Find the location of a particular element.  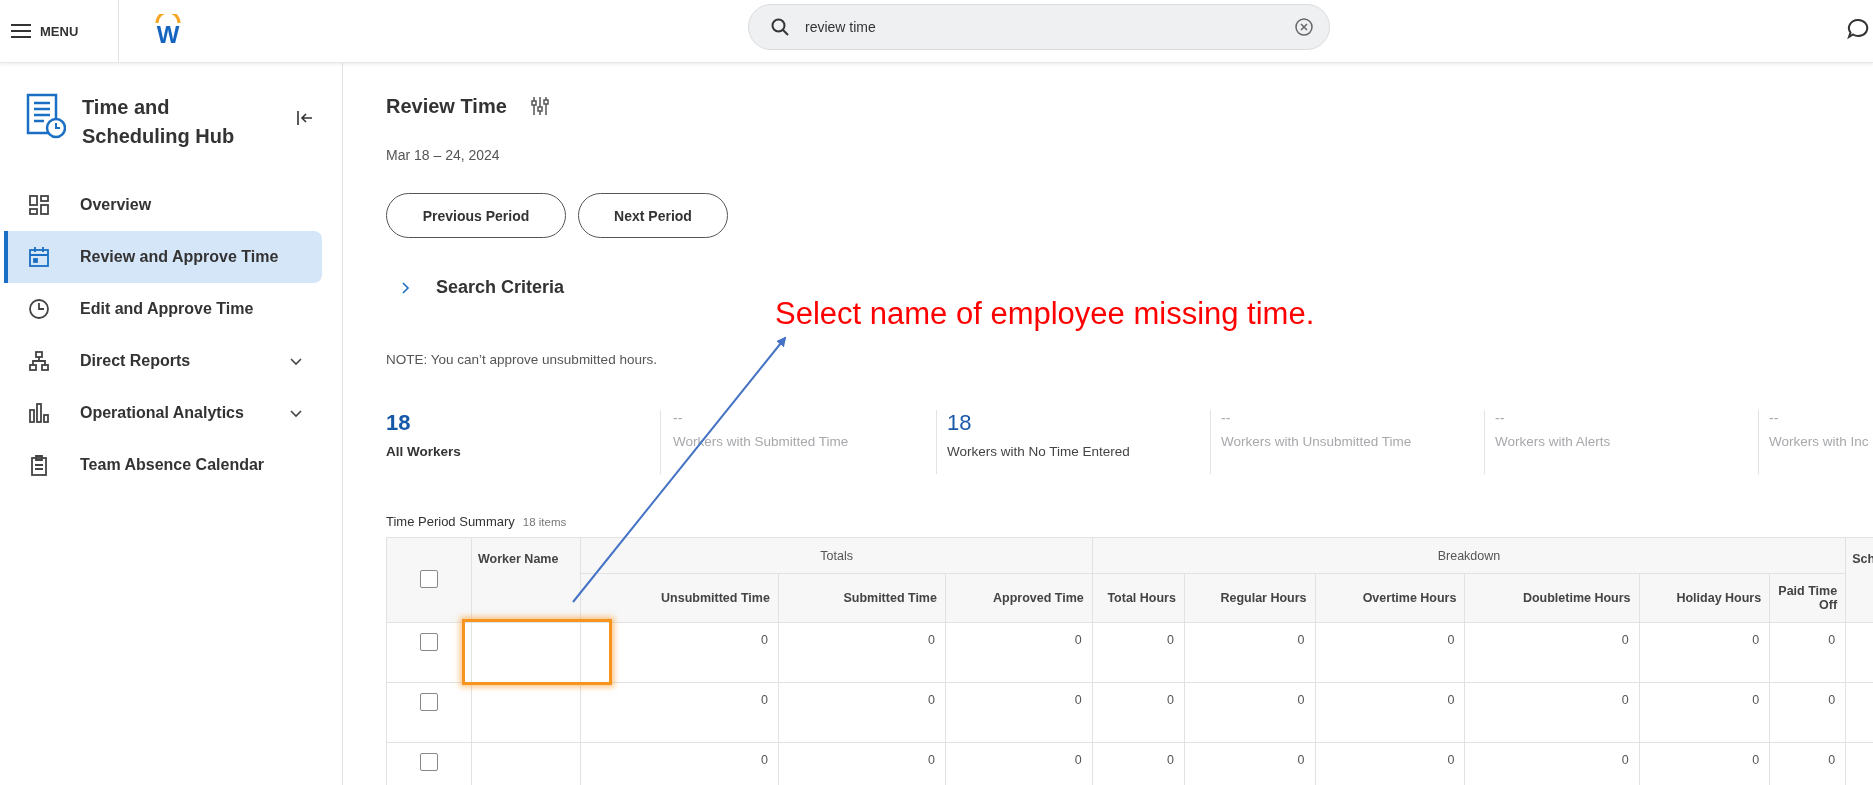

metric-label: All Workers is located at coordinates (423, 451).